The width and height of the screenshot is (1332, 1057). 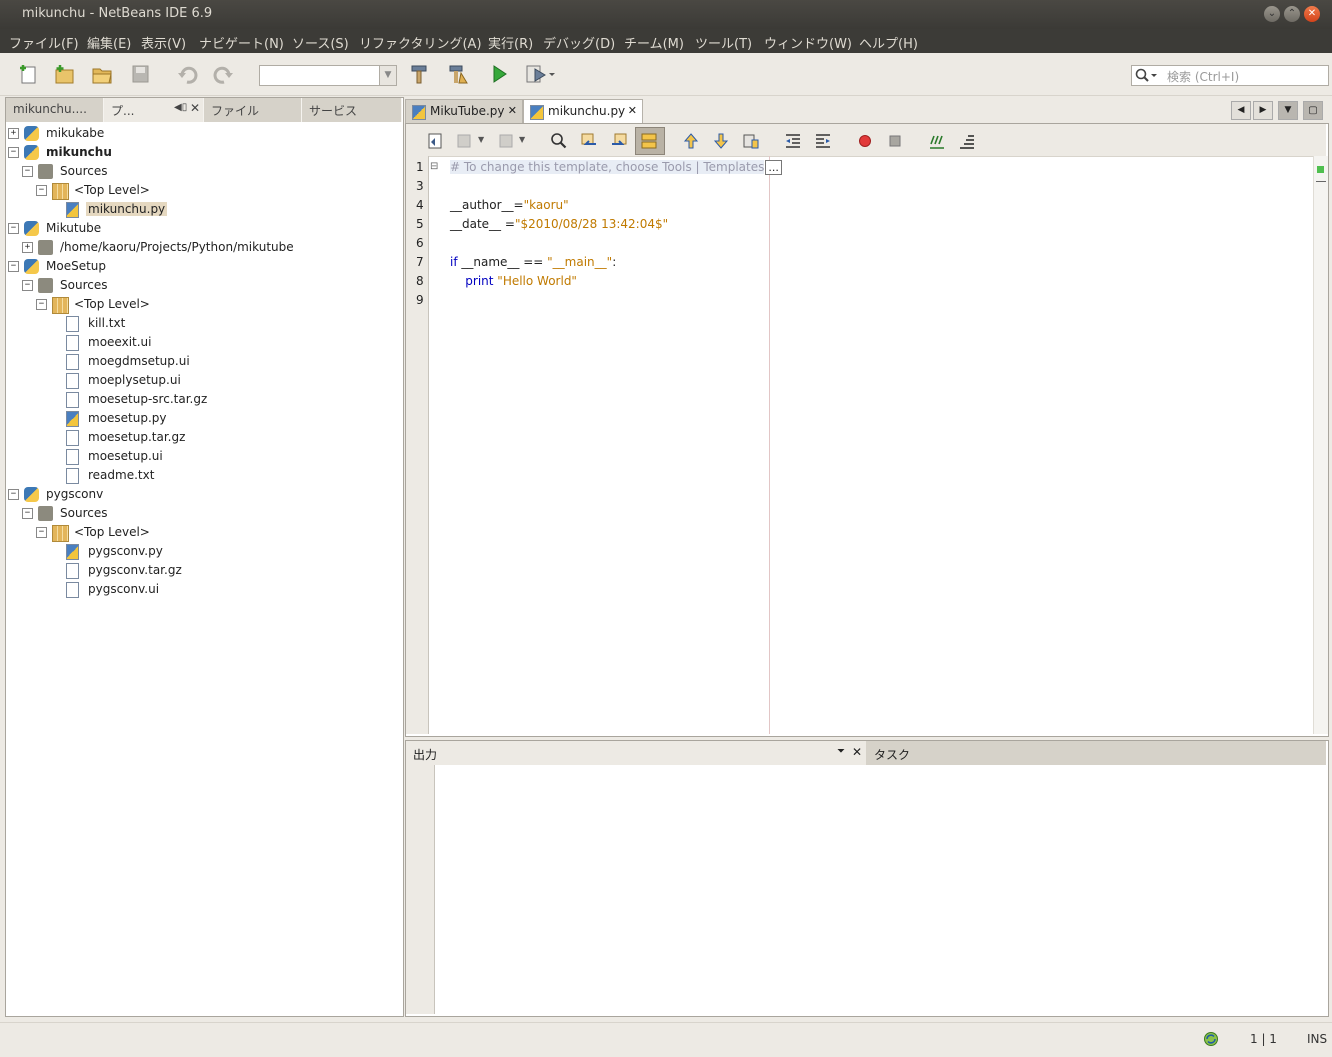 What do you see at coordinates (203, 475) in the screenshot?
I see `tree-node: readme.txt` at bounding box center [203, 475].